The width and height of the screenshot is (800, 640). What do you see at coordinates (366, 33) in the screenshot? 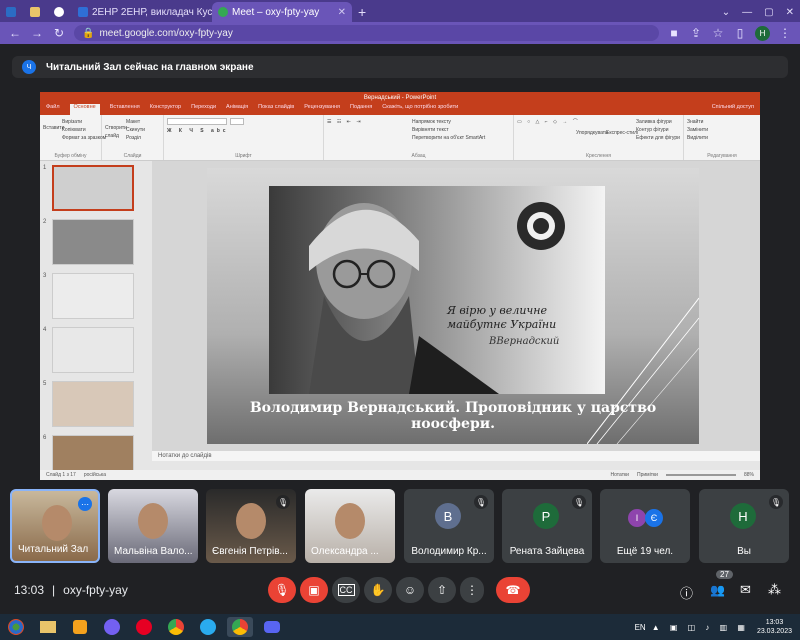
I see `address-bar: 🔒 meet.google.com/oxy-fpty-yay` at bounding box center [366, 33].